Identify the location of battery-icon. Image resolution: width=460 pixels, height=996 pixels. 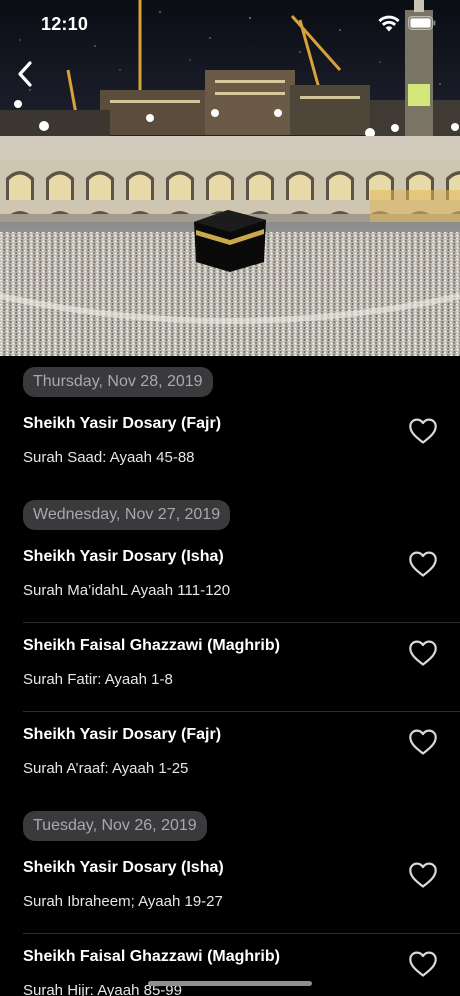
(422, 23).